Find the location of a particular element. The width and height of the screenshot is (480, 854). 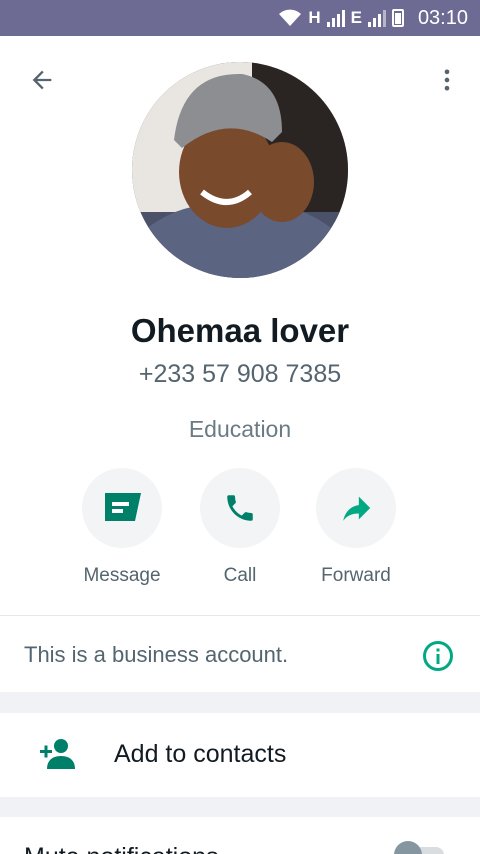

back-button is located at coordinates (42, 80).